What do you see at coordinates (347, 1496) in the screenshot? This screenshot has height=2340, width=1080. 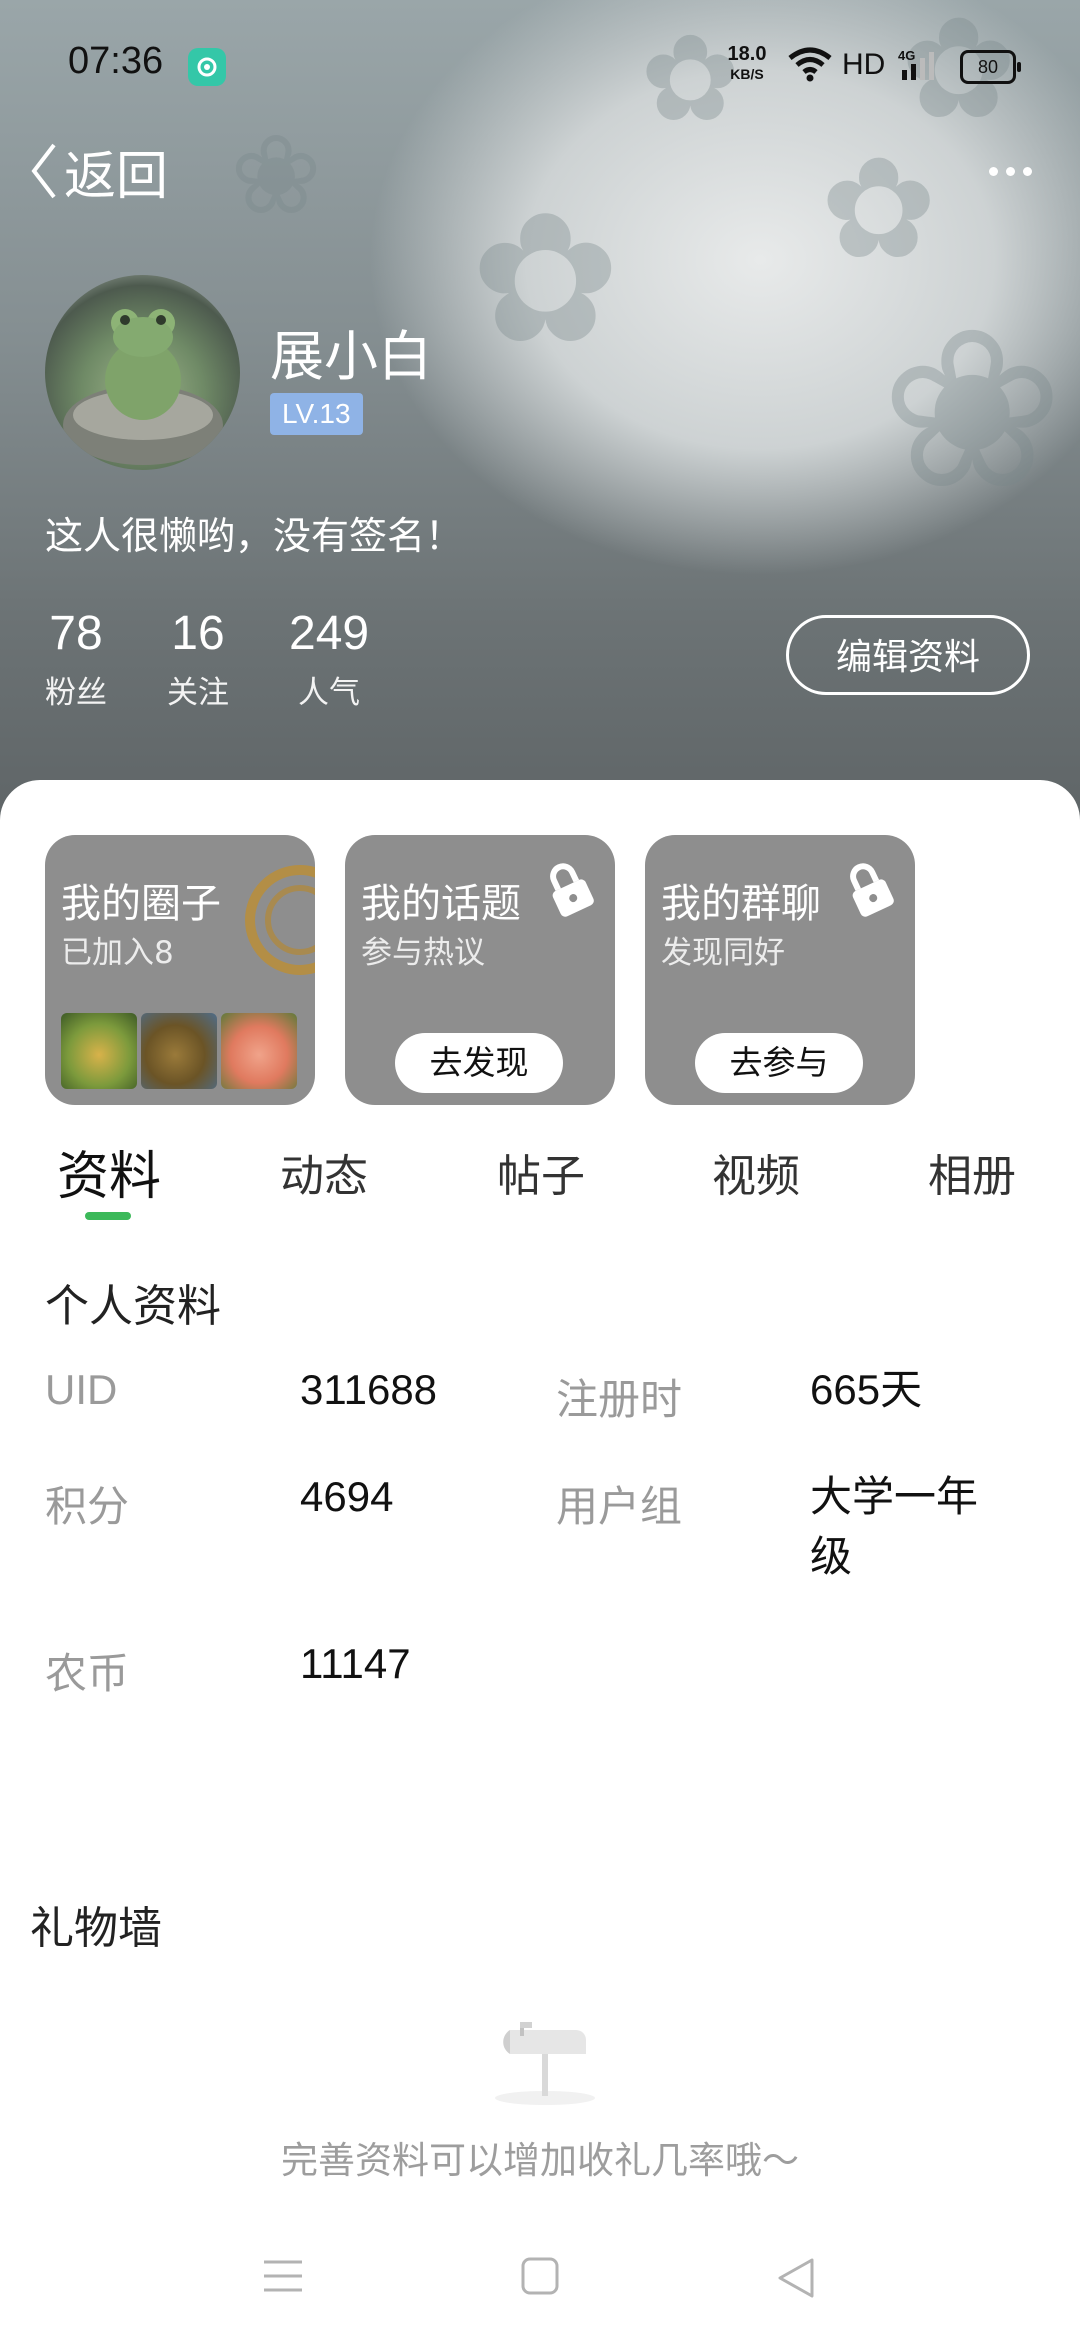 I see `points-value: 4694` at bounding box center [347, 1496].